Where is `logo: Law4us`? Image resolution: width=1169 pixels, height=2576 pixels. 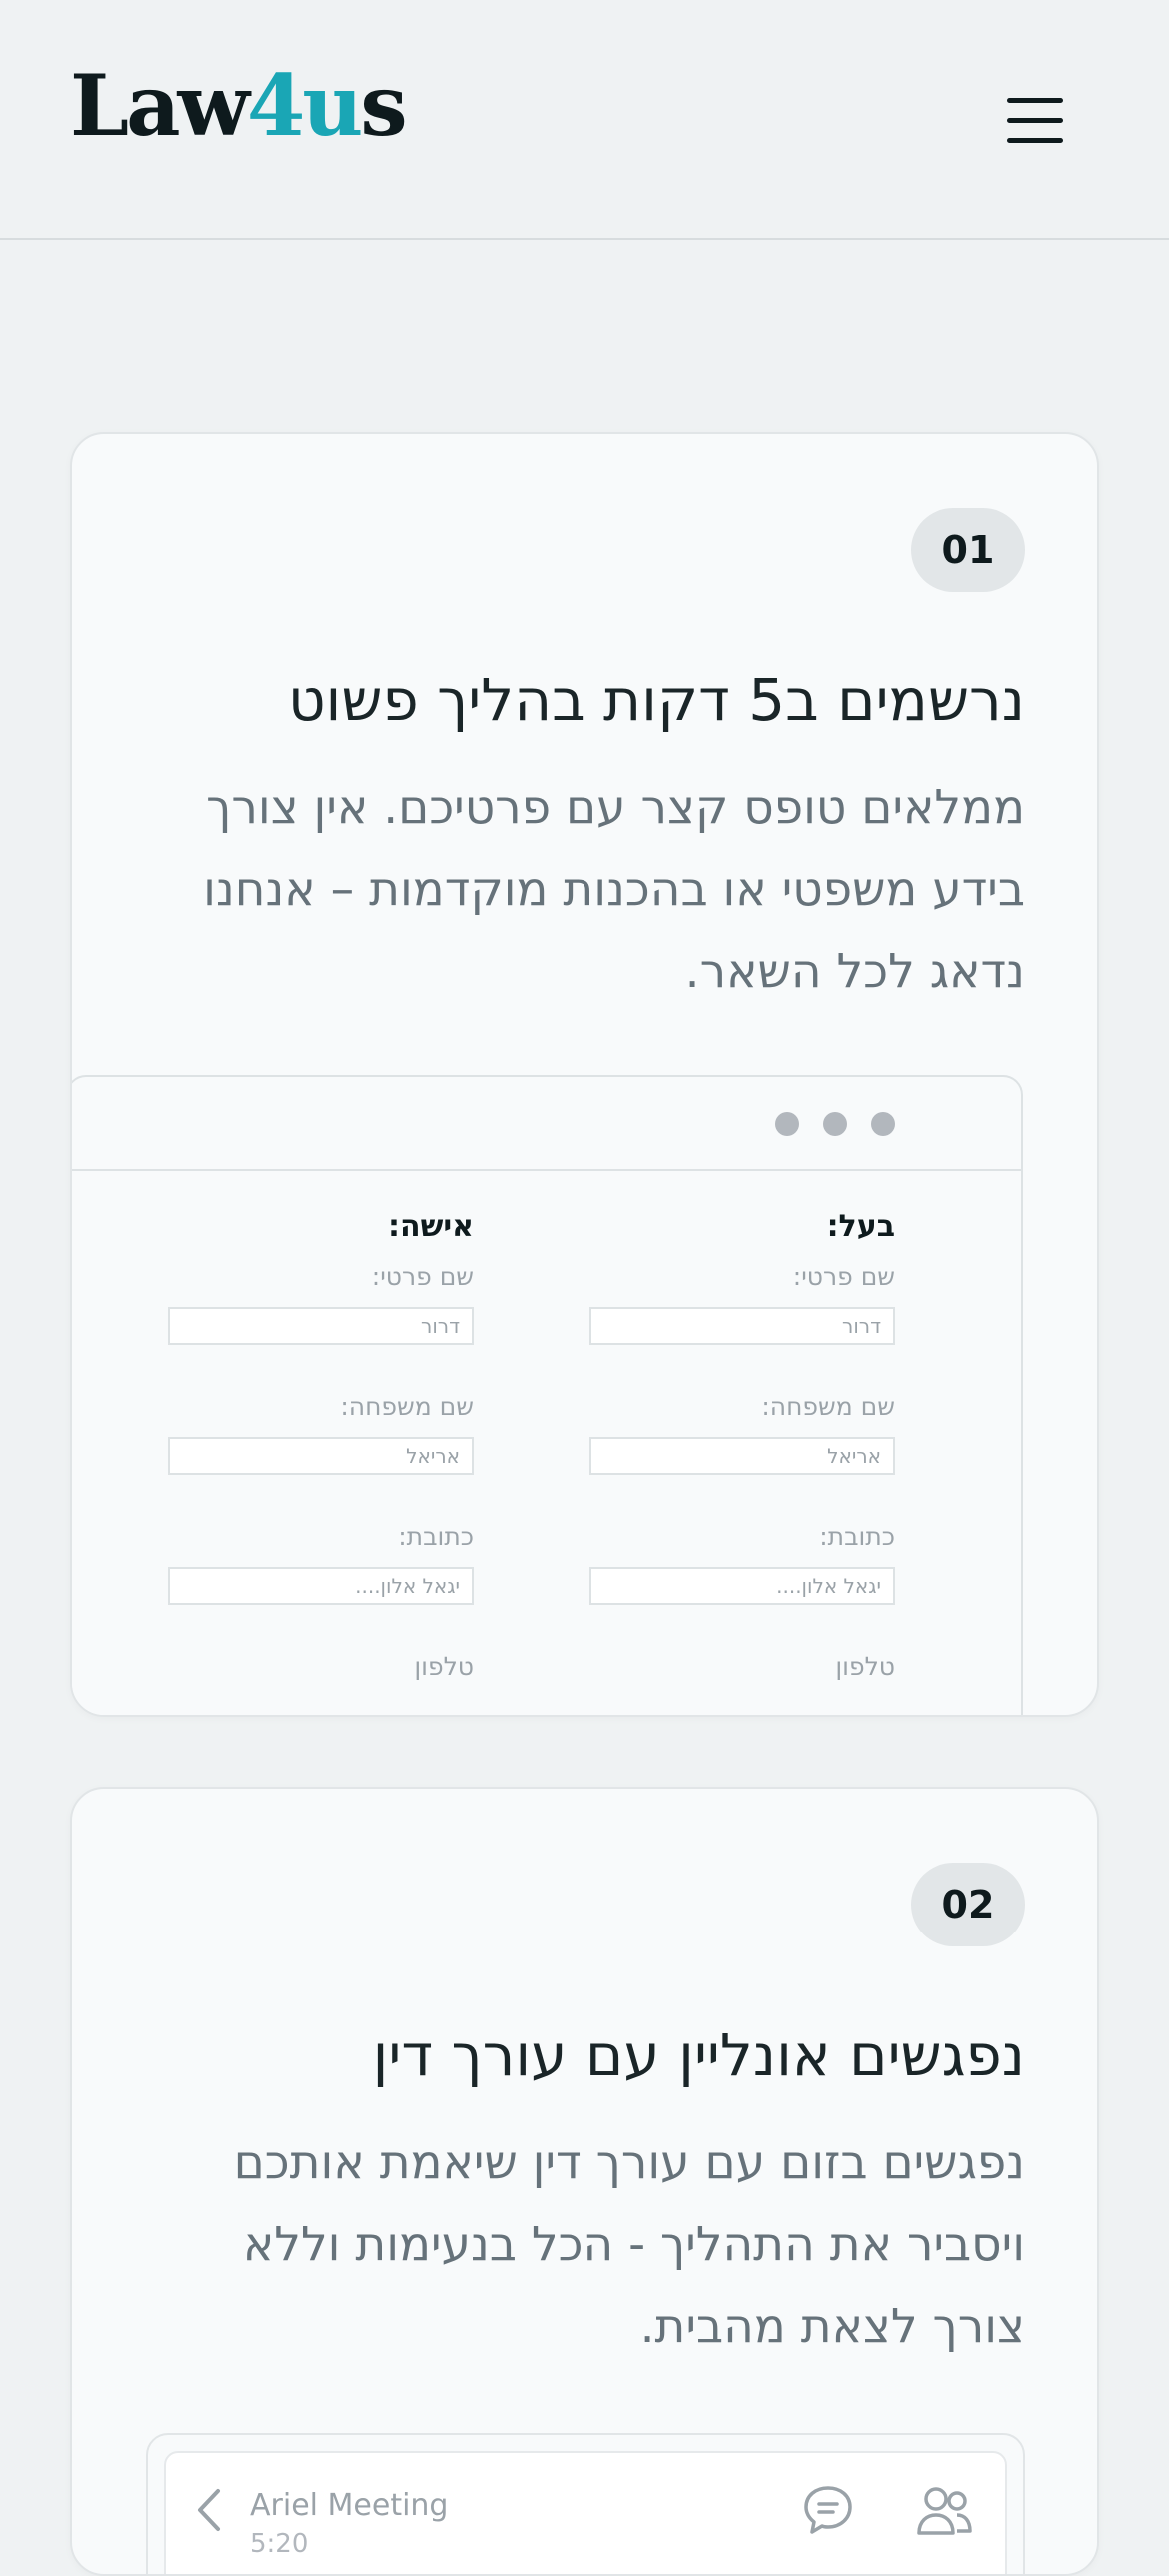
logo: Law4us is located at coordinates (239, 106).